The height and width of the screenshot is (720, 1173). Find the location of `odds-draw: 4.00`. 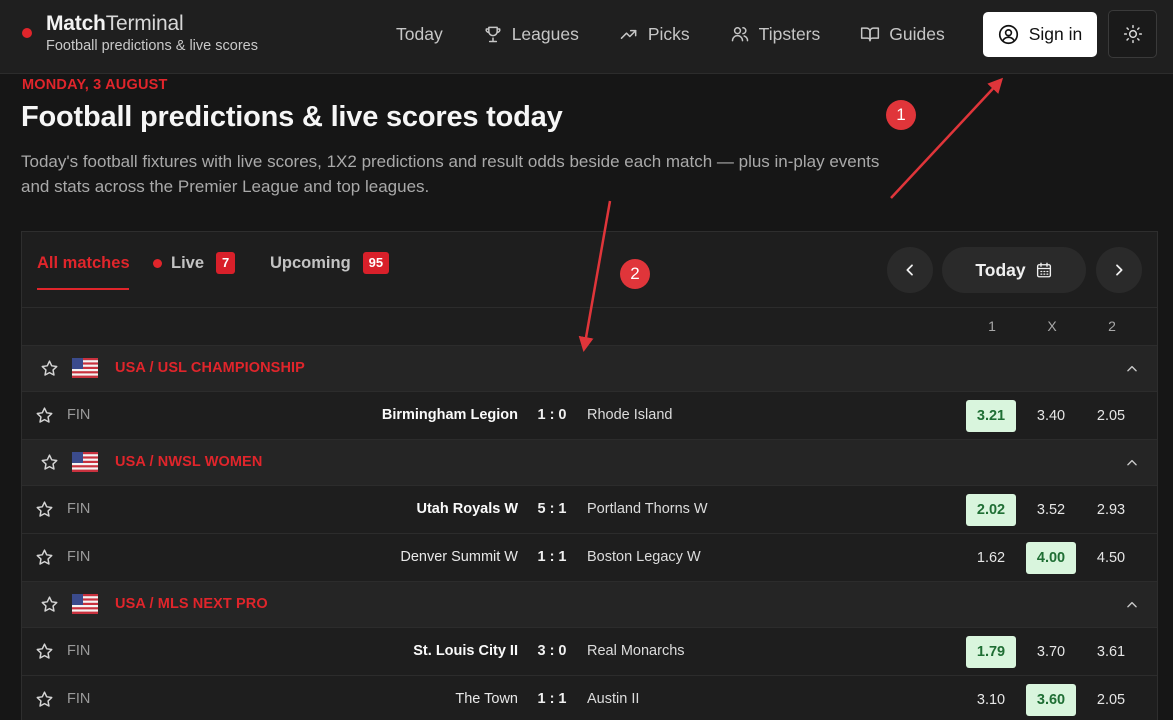

odds-draw: 4.00 is located at coordinates (1051, 558).